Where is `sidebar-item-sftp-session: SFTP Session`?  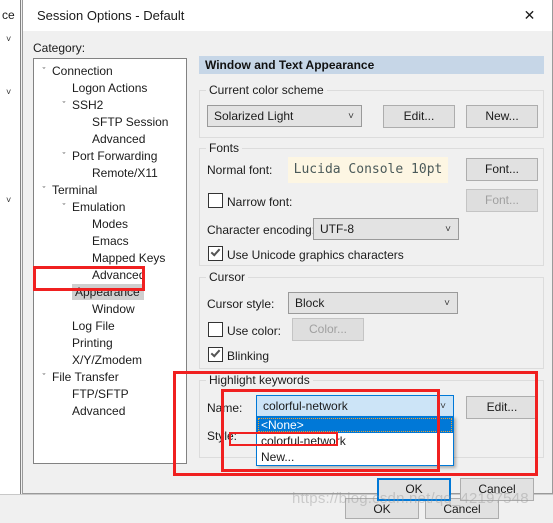
sidebar-item-sftp-session: SFTP Session is located at coordinates (130, 122).